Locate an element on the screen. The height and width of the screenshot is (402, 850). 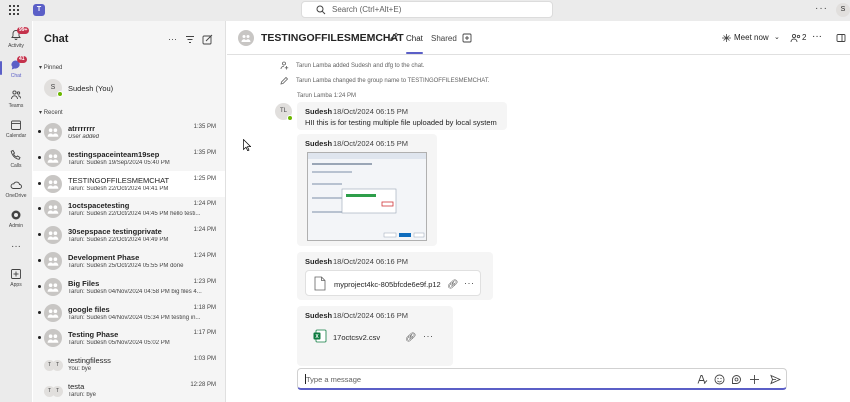
message-bubble: Sudesh 18/Oct/2024 06:15 PM is located at coordinates (367, 190).